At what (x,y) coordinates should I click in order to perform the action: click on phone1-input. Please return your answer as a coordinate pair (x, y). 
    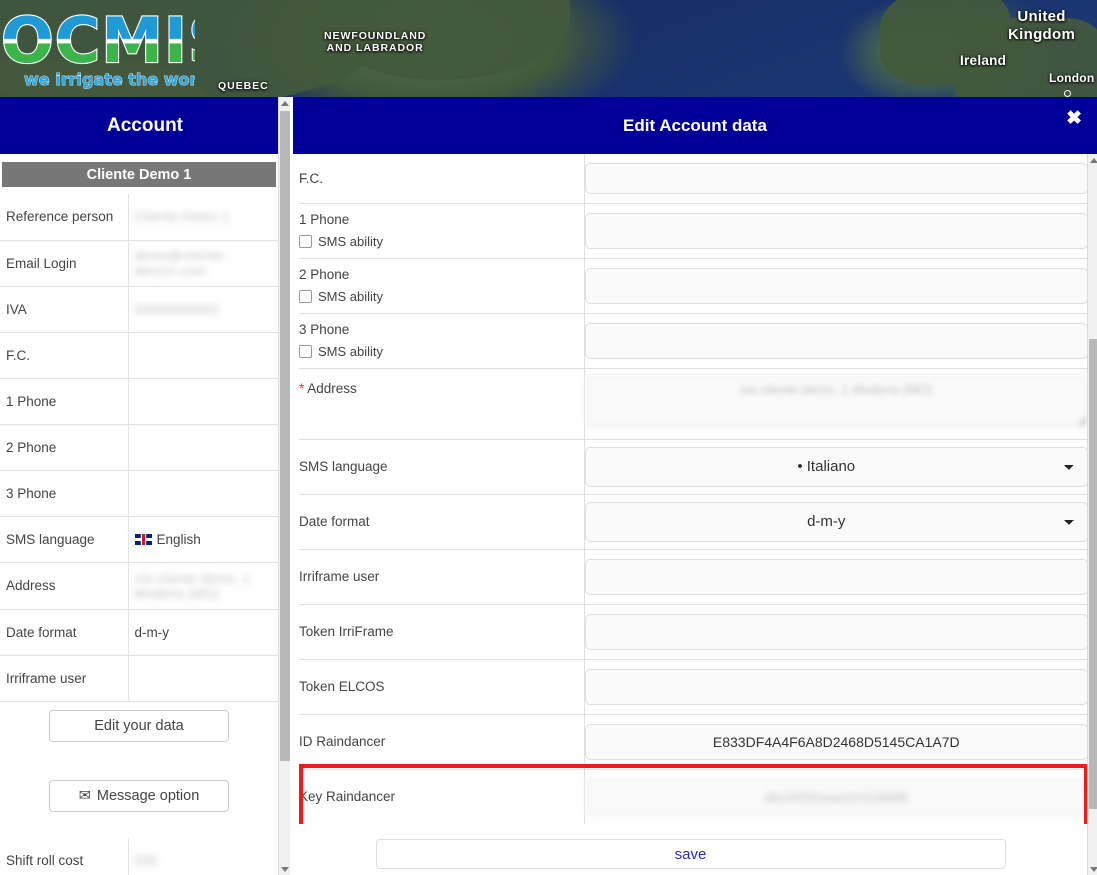
    Looking at the image, I should click on (835, 230).